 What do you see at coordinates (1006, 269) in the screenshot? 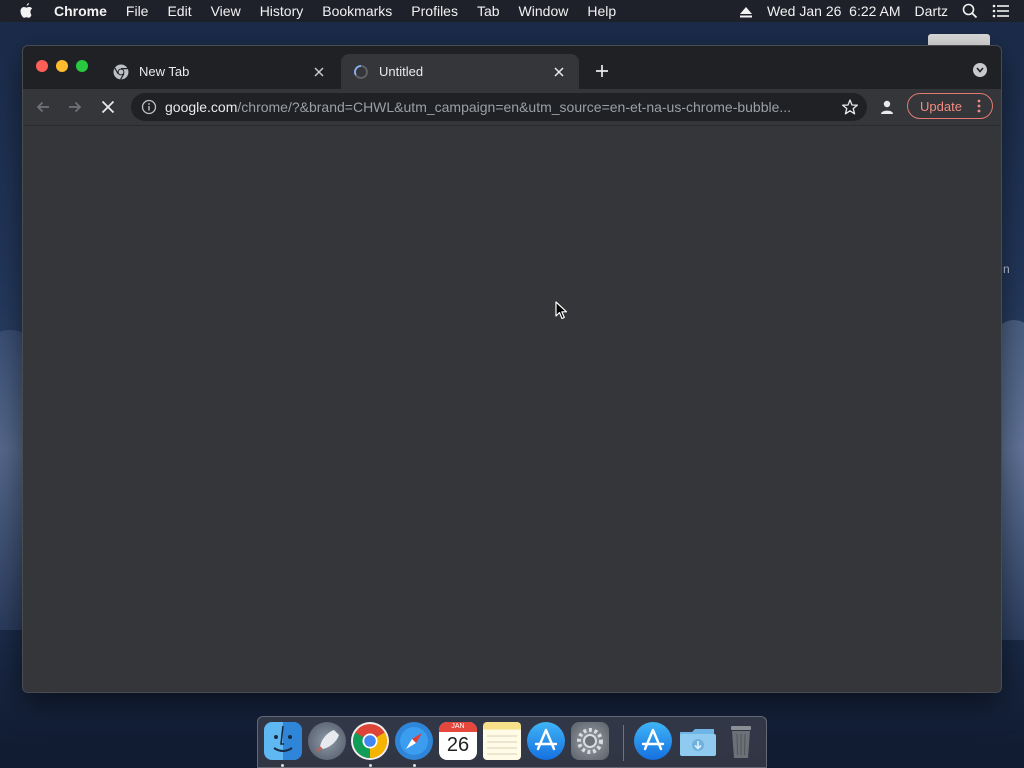
I see `desktop-side-text: n` at bounding box center [1006, 269].